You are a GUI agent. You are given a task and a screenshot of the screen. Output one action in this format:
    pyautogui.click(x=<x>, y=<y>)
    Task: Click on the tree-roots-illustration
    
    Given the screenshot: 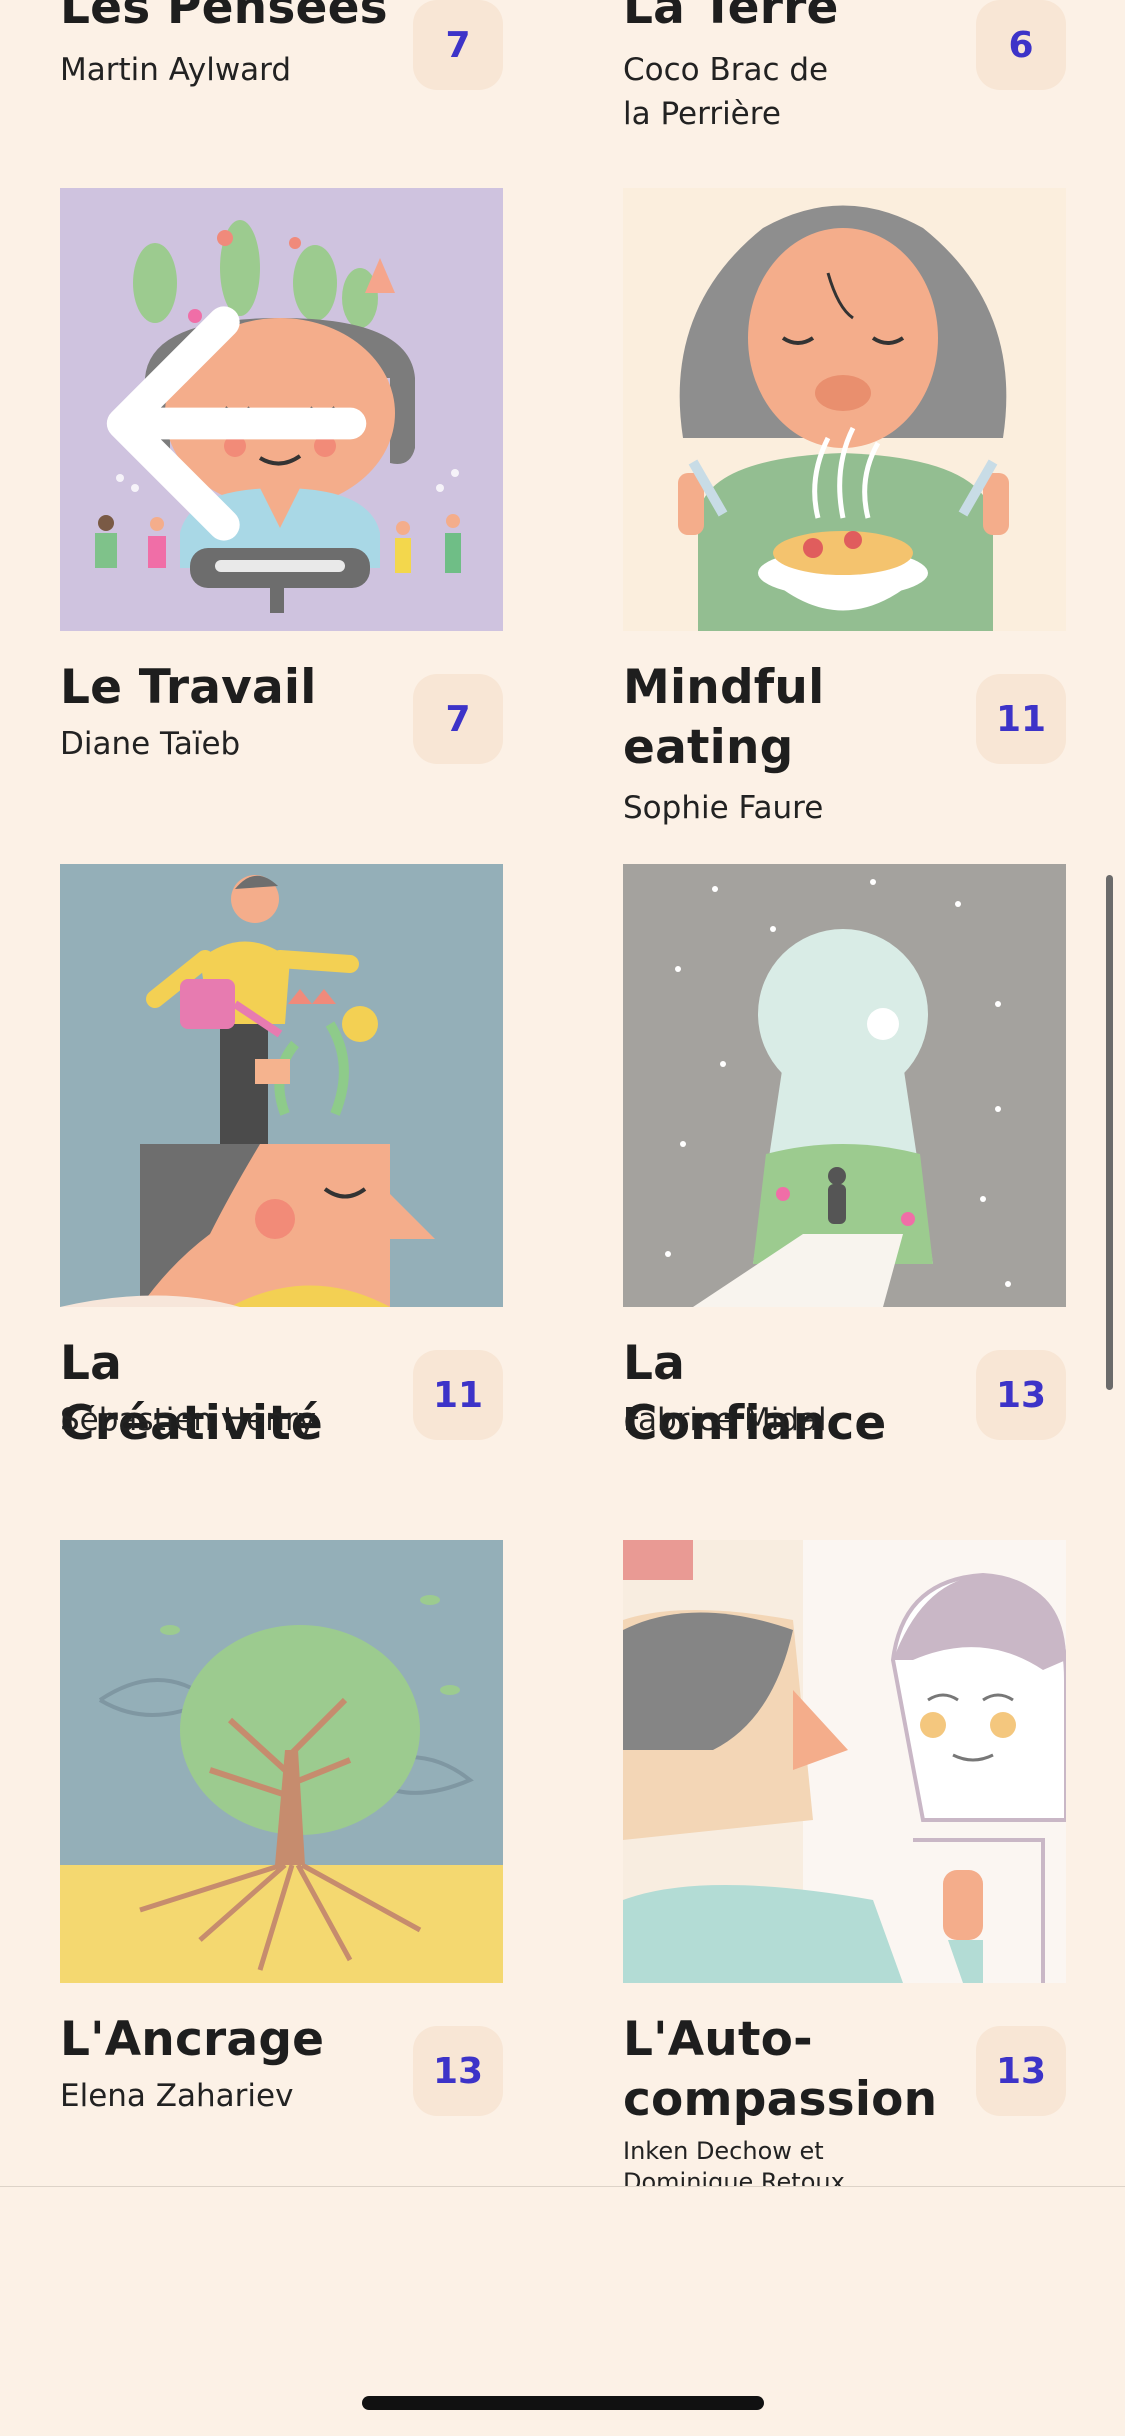 What is the action you would take?
    pyautogui.click(x=281, y=1761)
    